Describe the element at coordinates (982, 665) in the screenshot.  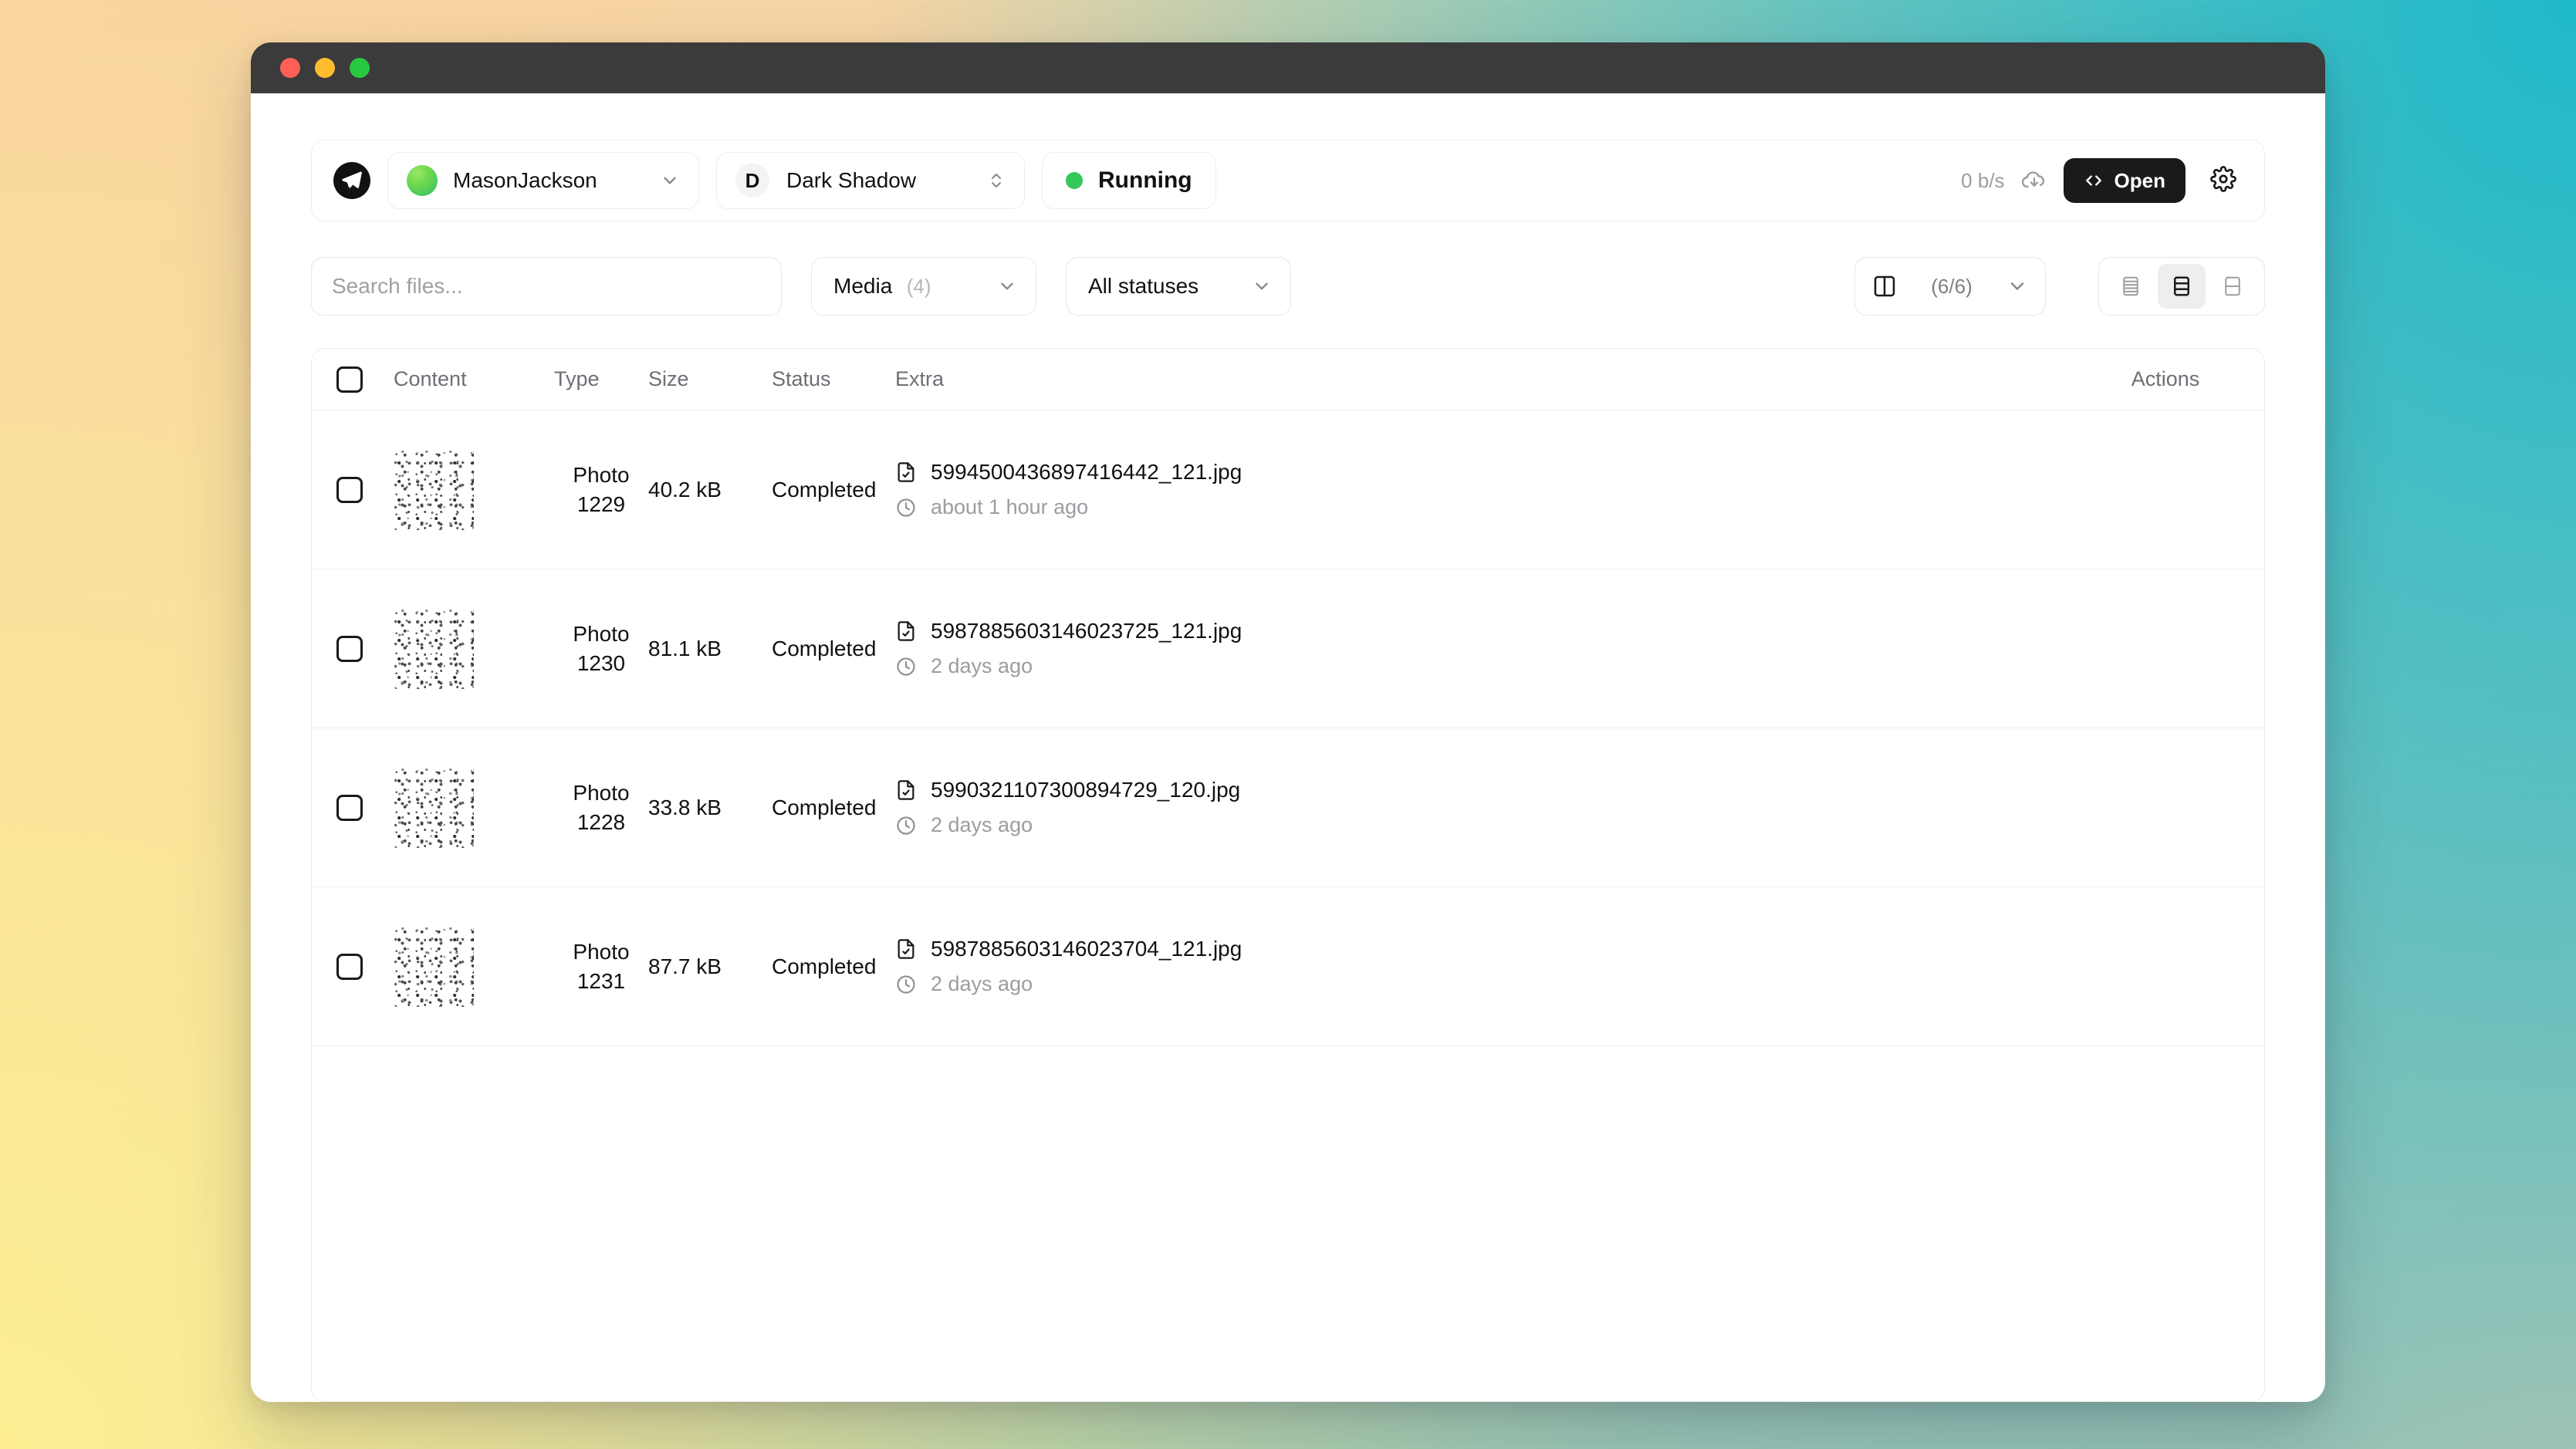
I see `row-timeago: 2 days ago` at that location.